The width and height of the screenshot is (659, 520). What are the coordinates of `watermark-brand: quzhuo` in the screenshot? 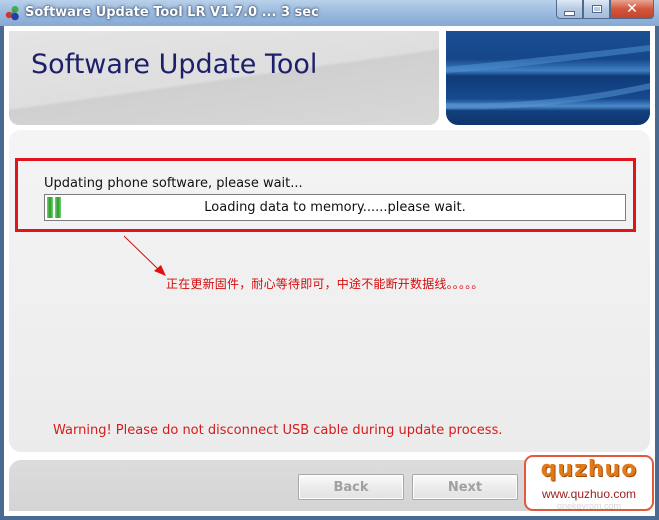 It's located at (589, 469).